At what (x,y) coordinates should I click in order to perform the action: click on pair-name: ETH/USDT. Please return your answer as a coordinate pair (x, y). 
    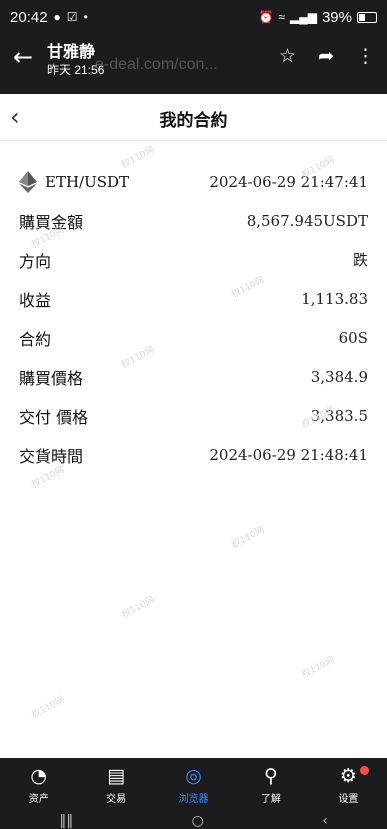
    Looking at the image, I should click on (87, 181).